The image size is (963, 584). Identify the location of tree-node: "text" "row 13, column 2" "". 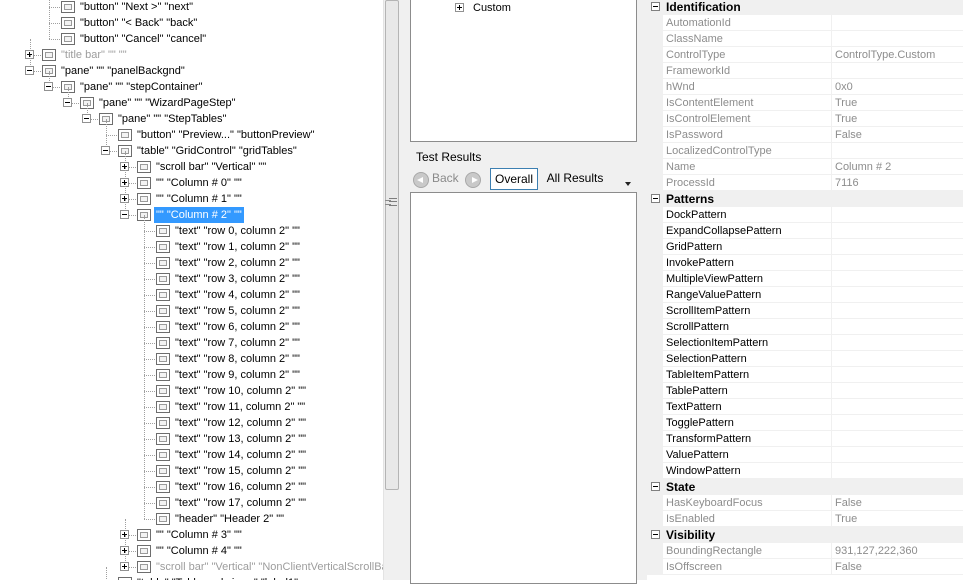
(191, 435).